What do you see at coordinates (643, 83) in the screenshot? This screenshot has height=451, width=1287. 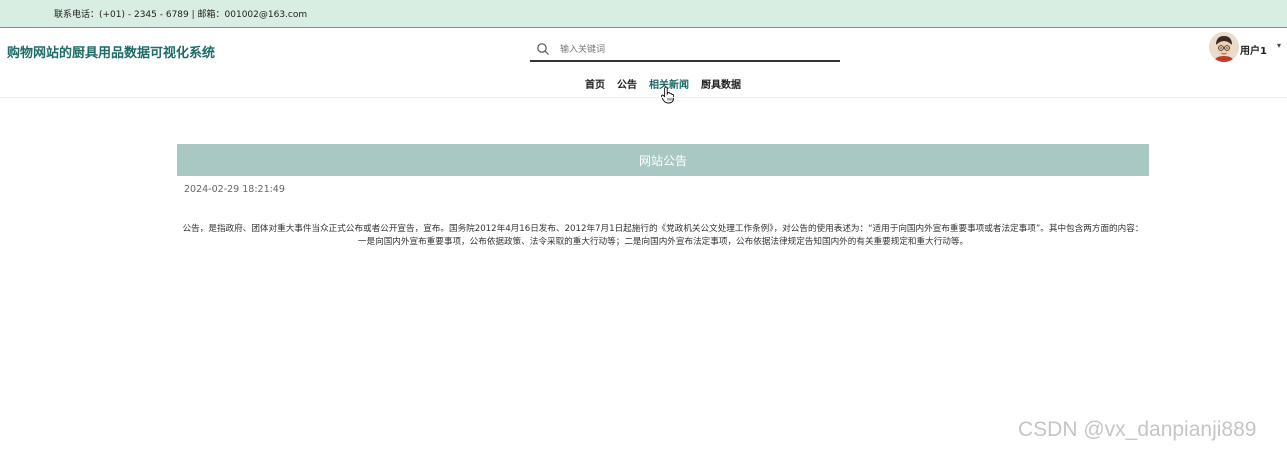 I see `main-nav: 首页 公告 相关新闻 厨具数据` at bounding box center [643, 83].